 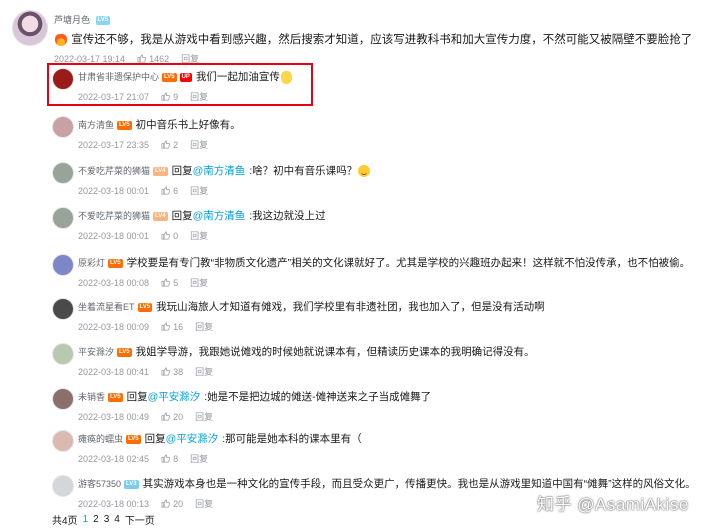 What do you see at coordinates (287, 216) in the screenshot?
I see `reply-text: :我这边就没上过` at bounding box center [287, 216].